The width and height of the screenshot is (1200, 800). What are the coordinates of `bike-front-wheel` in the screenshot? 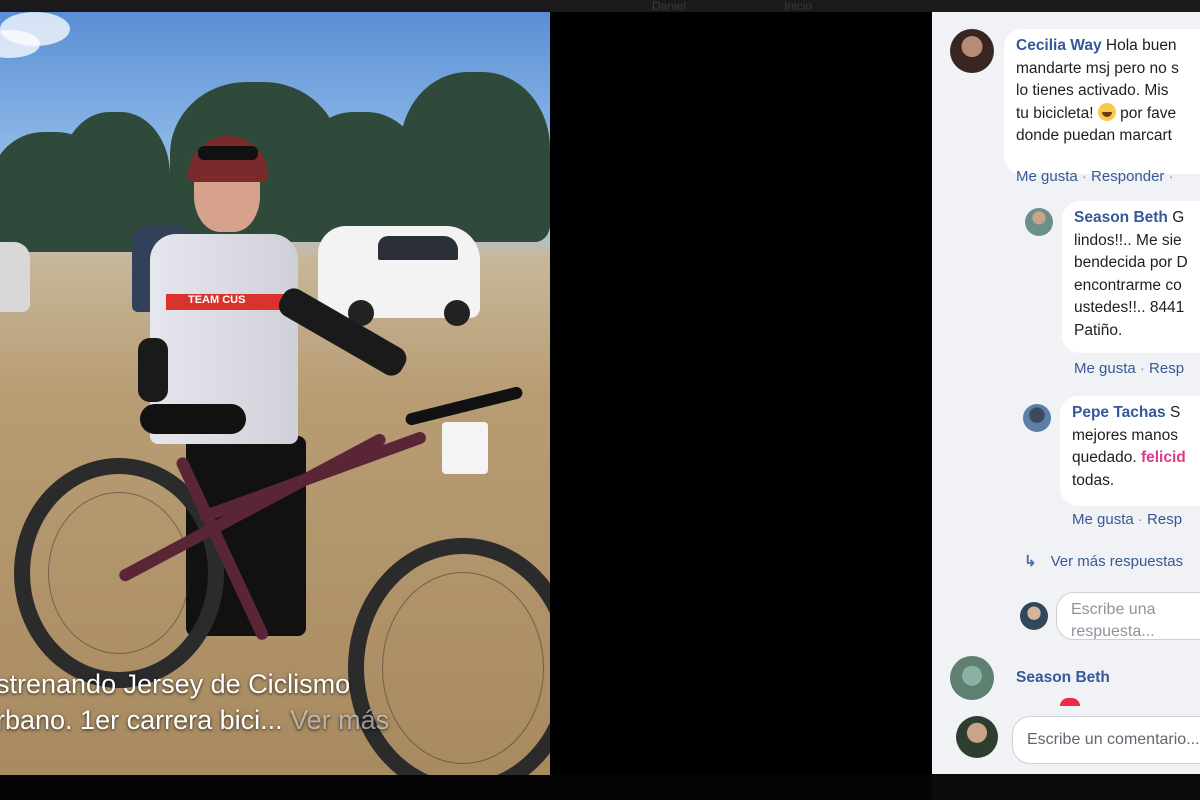 It's located at (449, 656).